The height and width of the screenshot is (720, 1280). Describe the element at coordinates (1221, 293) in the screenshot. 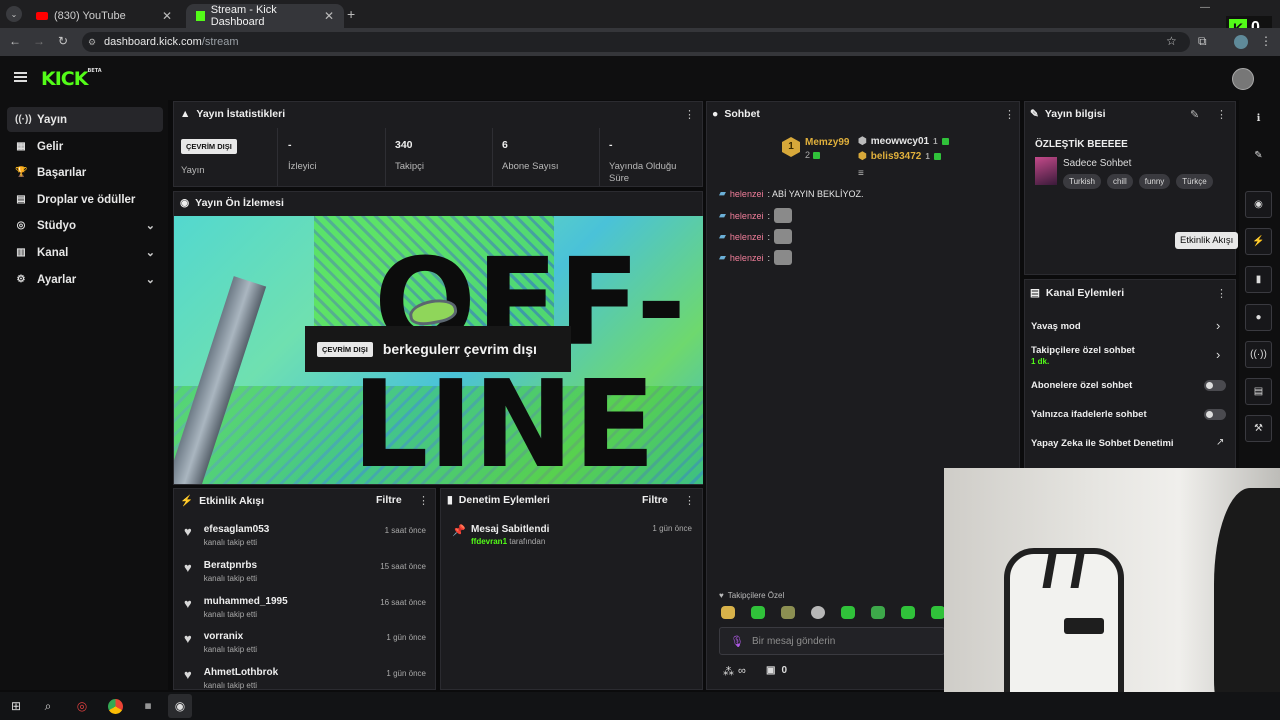

I see `channel-actions-menu-icon: ⋮` at that location.